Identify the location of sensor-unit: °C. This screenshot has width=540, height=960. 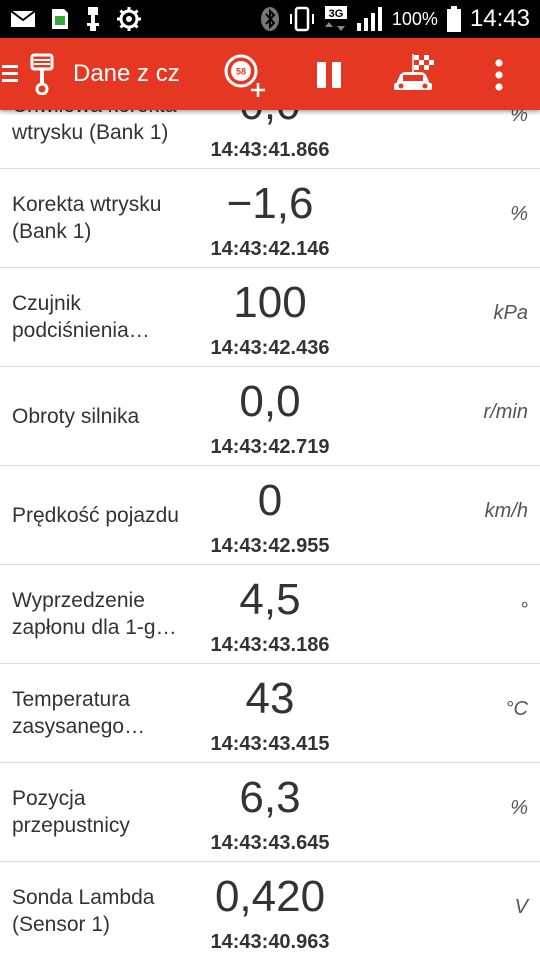
(516, 709).